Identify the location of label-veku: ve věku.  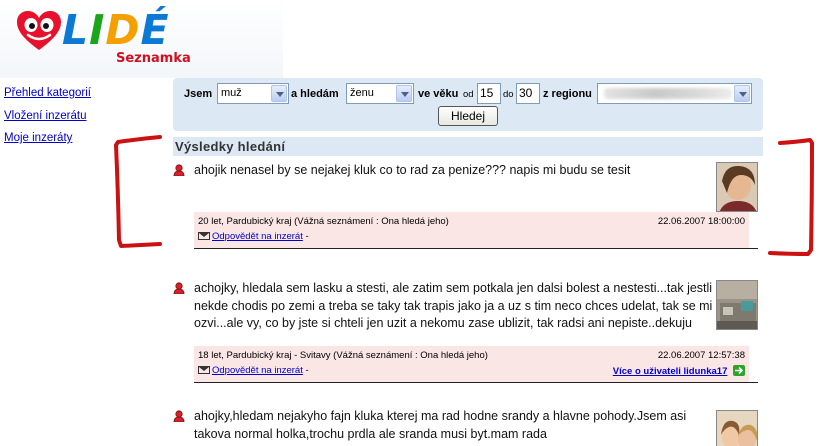
(438, 94).